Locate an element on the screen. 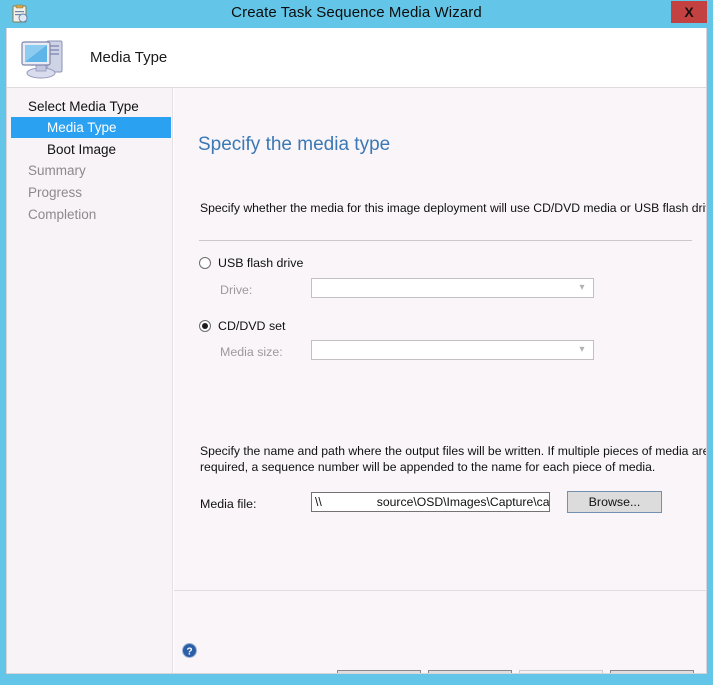  radio-usb-flash-drive-label: USB flash drive is located at coordinates (261, 263).